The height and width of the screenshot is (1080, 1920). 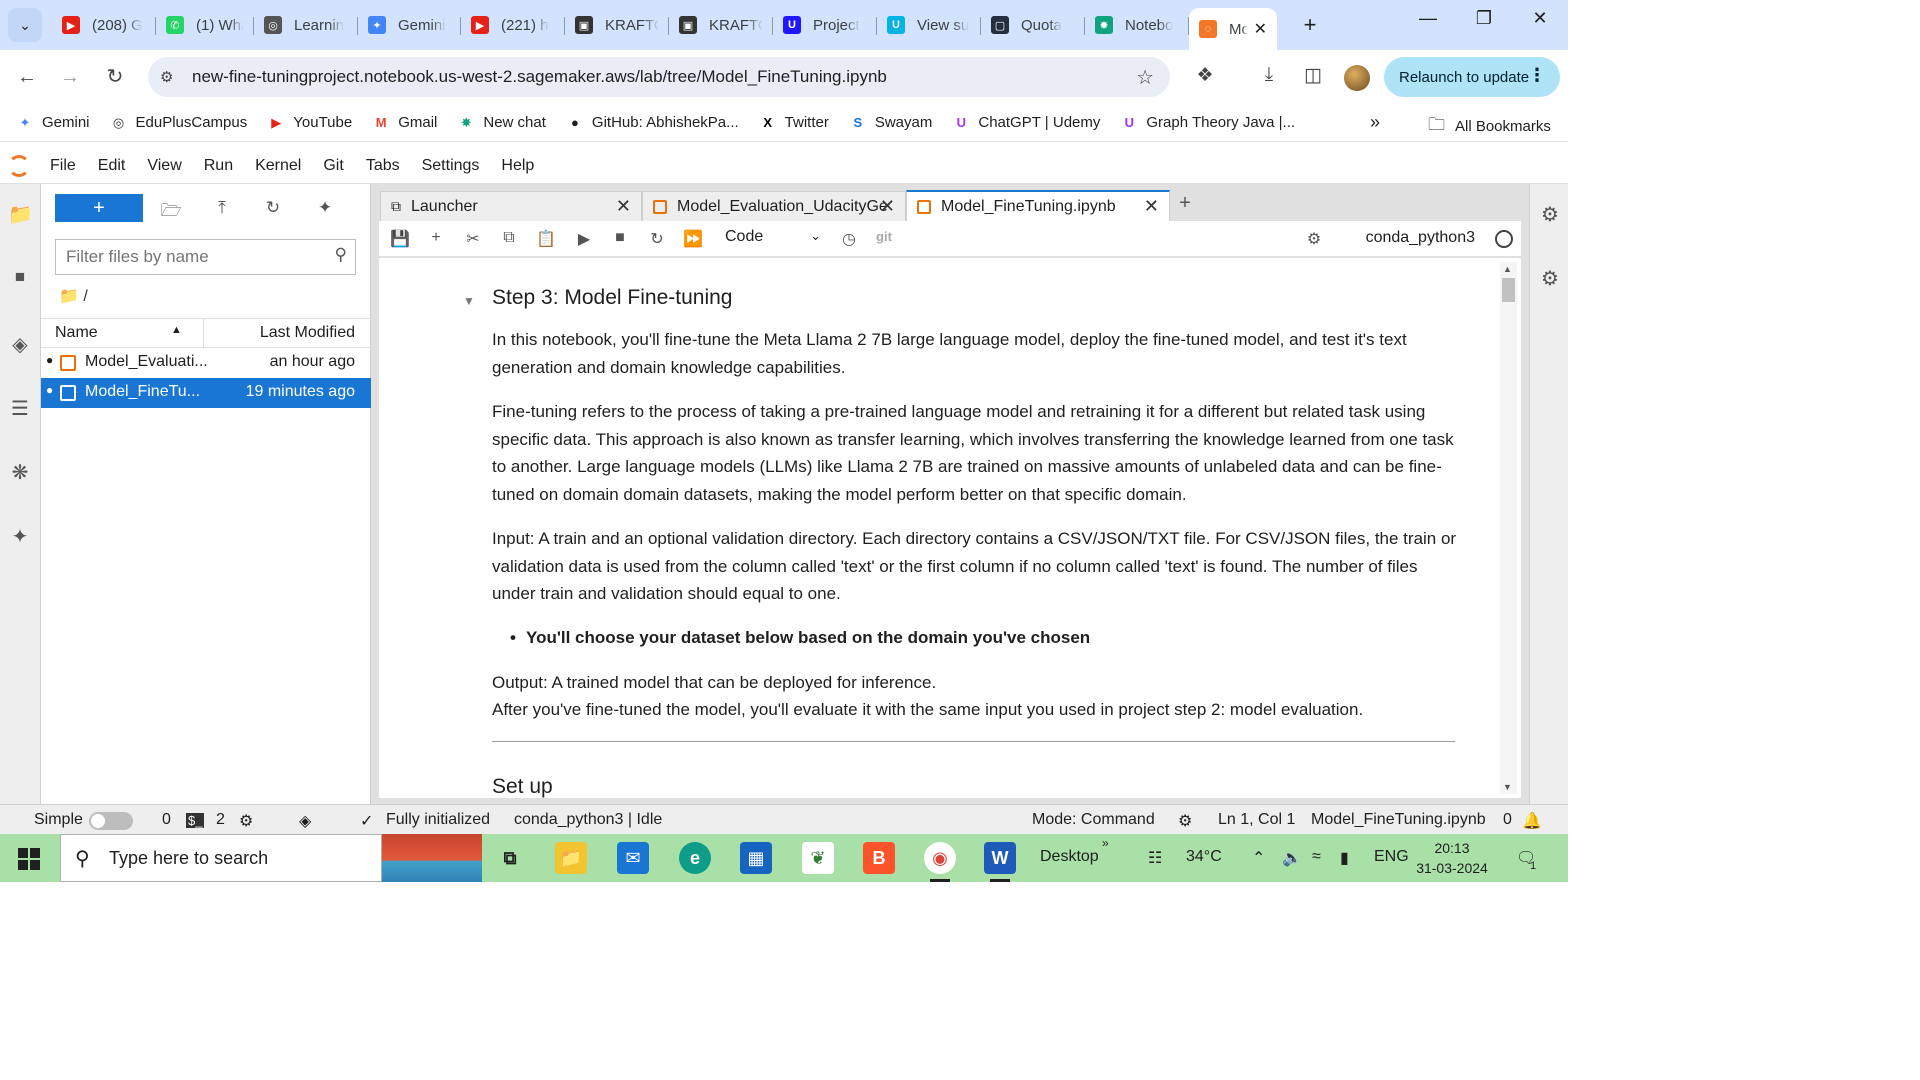 What do you see at coordinates (222, 208) in the screenshot?
I see `upload-icon: ⤒` at bounding box center [222, 208].